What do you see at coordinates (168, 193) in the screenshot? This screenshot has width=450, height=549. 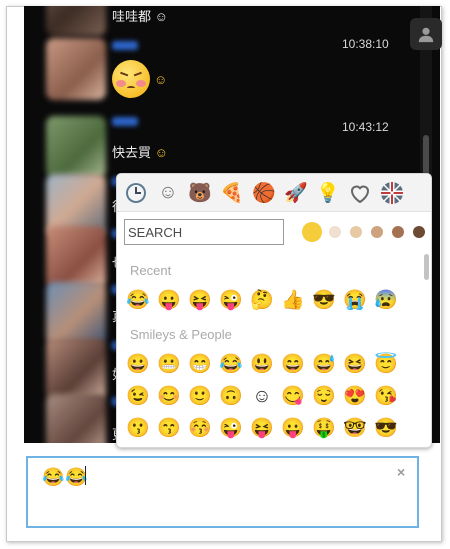 I see `smileys-icon: ☺` at bounding box center [168, 193].